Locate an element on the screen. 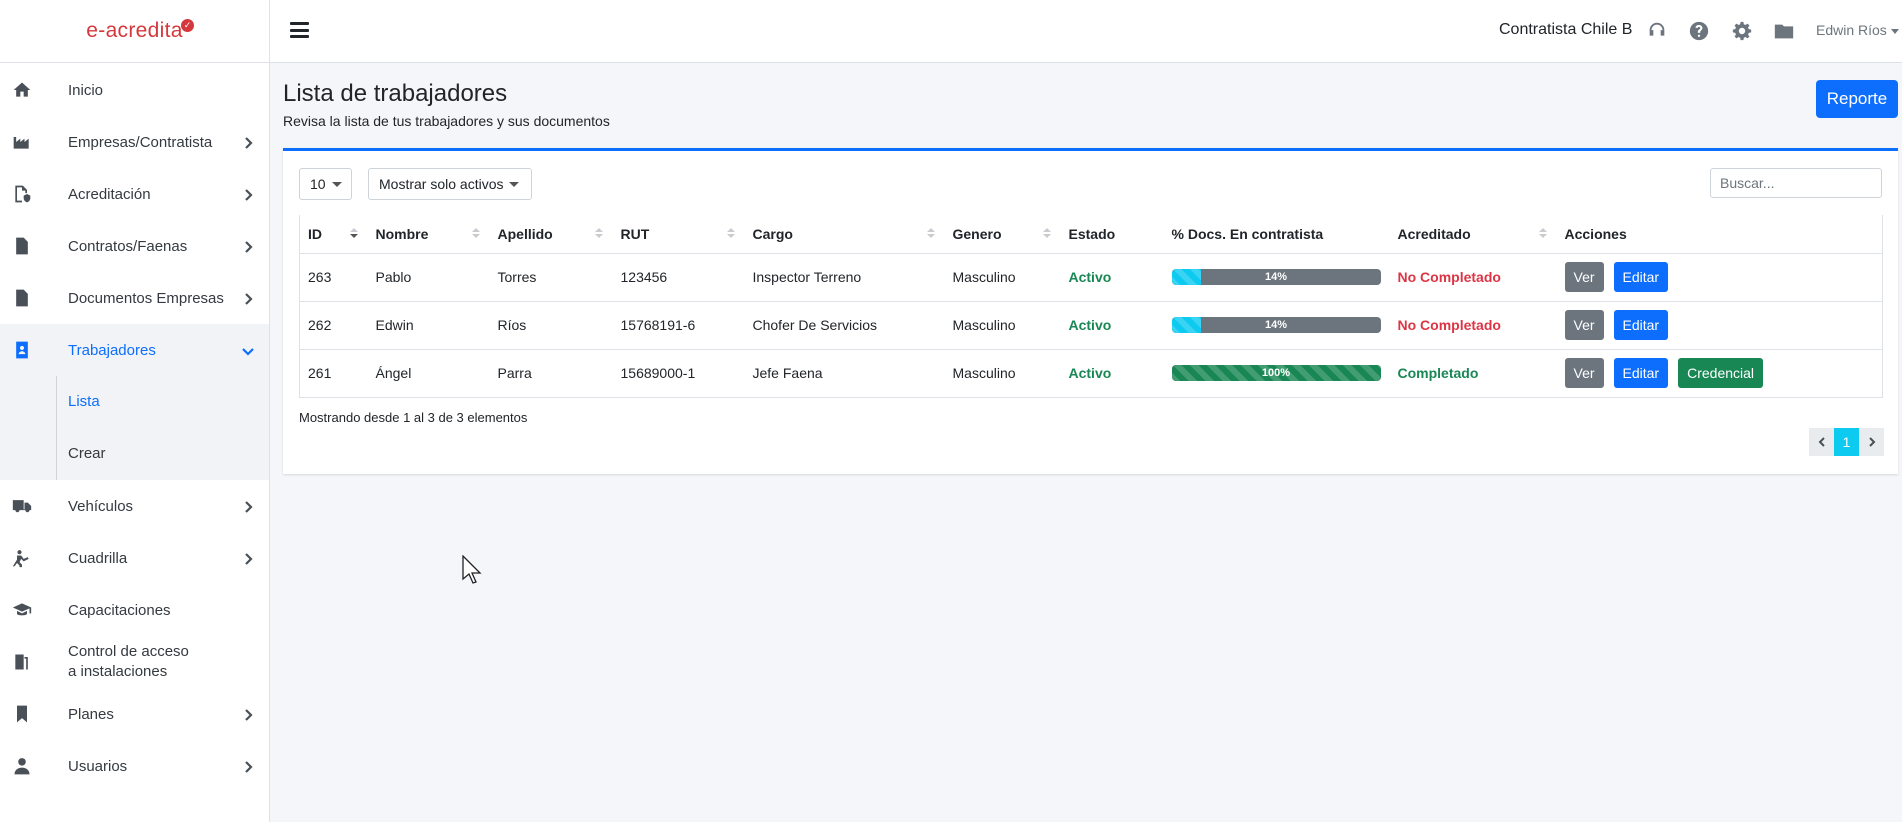  sidebar-item-control-acceso: Control de acceso a instalaciones is located at coordinates (134, 662).